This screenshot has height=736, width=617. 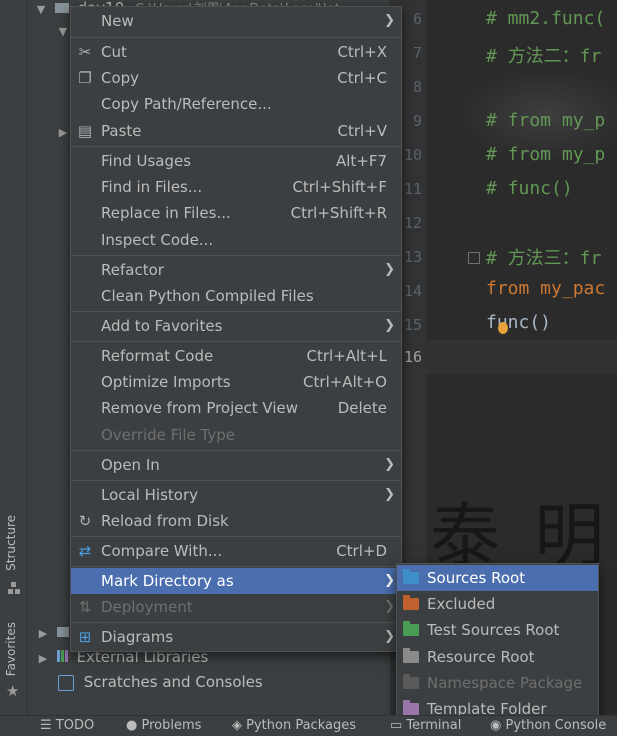 What do you see at coordinates (11, 543) in the screenshot?
I see `structure-tab: Structure` at bounding box center [11, 543].